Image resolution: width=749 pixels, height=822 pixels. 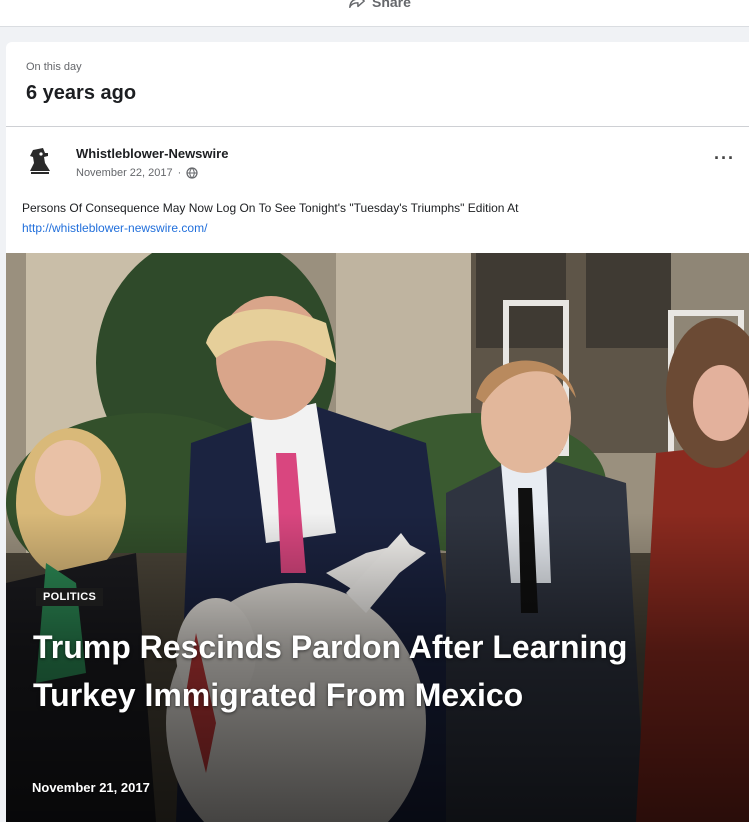 I want to click on category-badge: POLITICS, so click(x=70, y=597).